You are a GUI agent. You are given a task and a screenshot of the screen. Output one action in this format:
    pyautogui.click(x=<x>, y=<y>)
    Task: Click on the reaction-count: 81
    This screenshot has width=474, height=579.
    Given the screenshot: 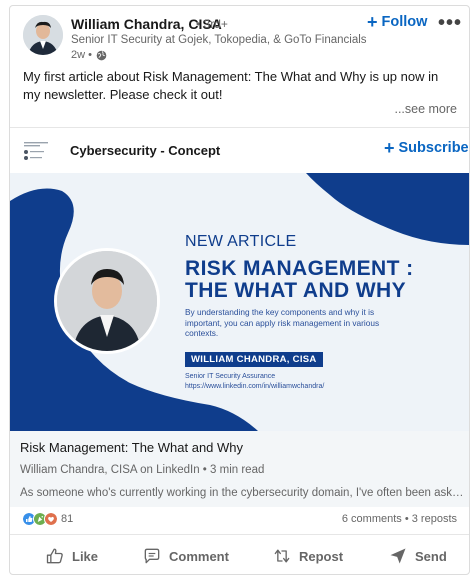 What is the action you would take?
    pyautogui.click(x=67, y=519)
    